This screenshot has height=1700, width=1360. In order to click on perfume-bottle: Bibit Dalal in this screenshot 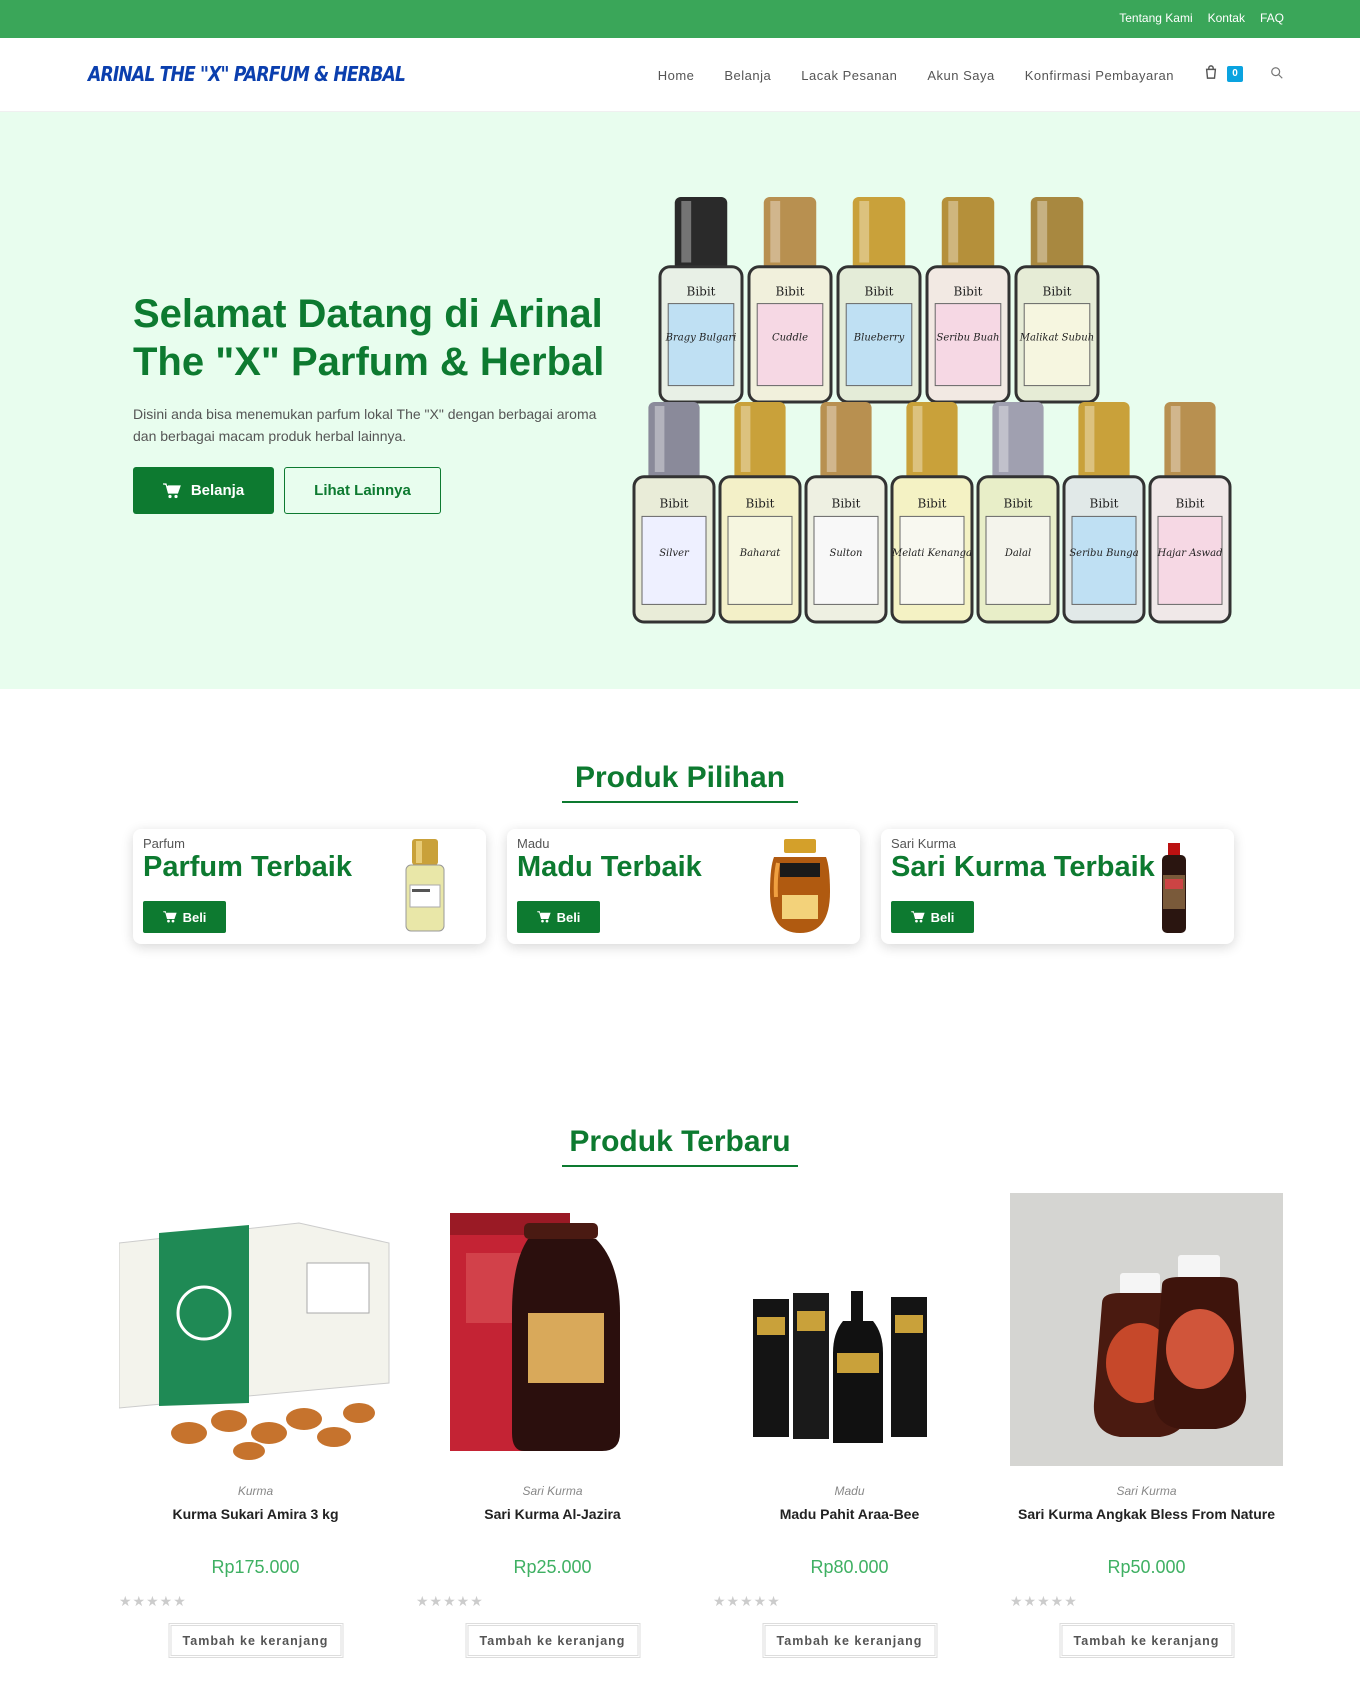, I will do `click(1018, 513)`.